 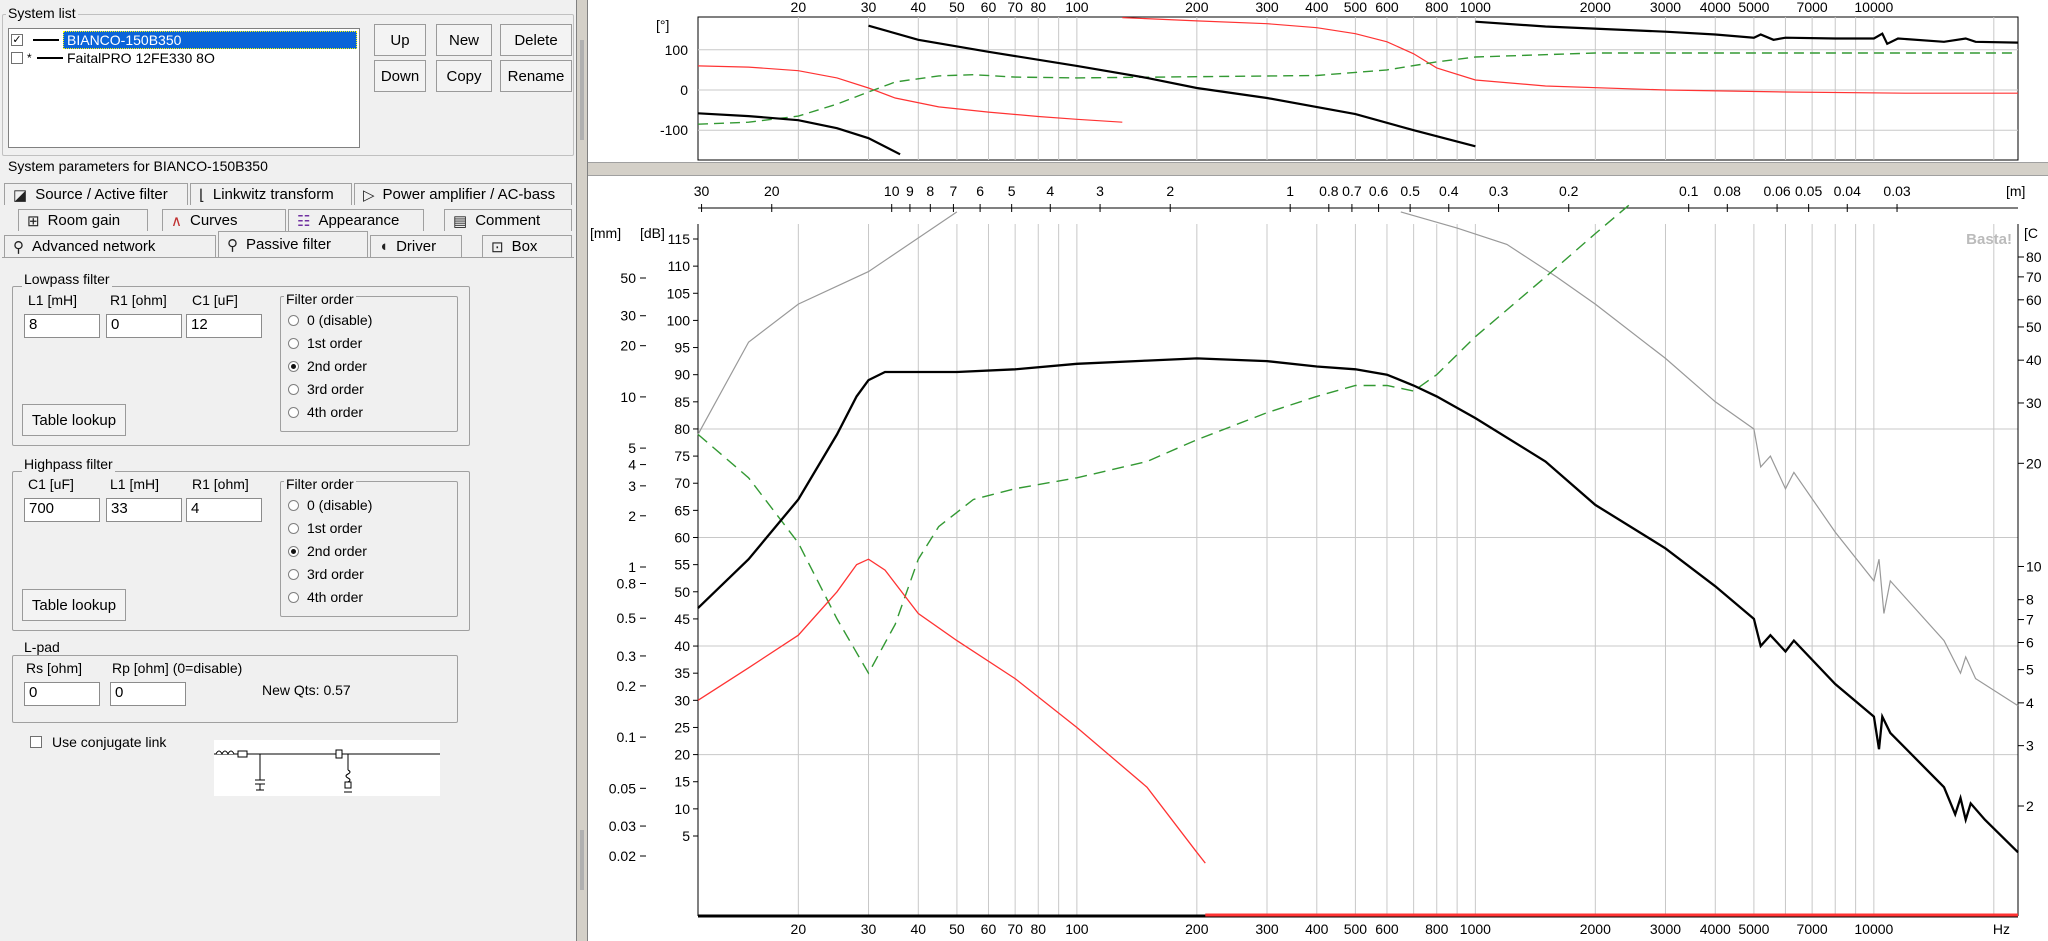 What do you see at coordinates (330, 320) in the screenshot?
I see `lowpass-order-0-radio: 0 (disable)` at bounding box center [330, 320].